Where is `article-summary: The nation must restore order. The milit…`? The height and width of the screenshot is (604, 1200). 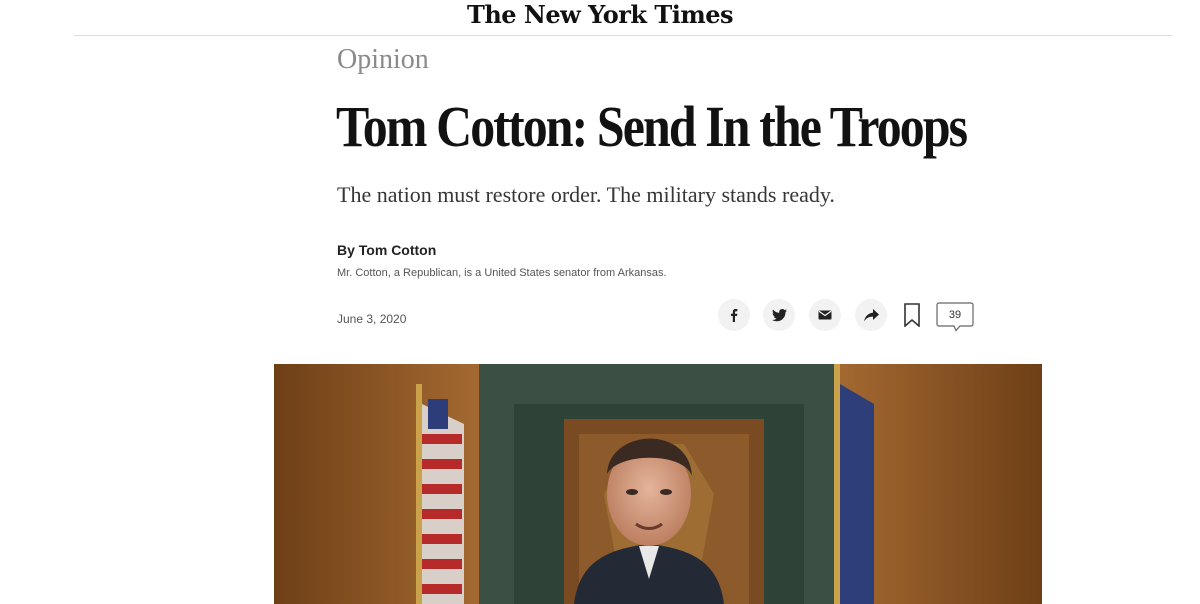
article-summary: The nation must restore order. The milit… is located at coordinates (586, 194).